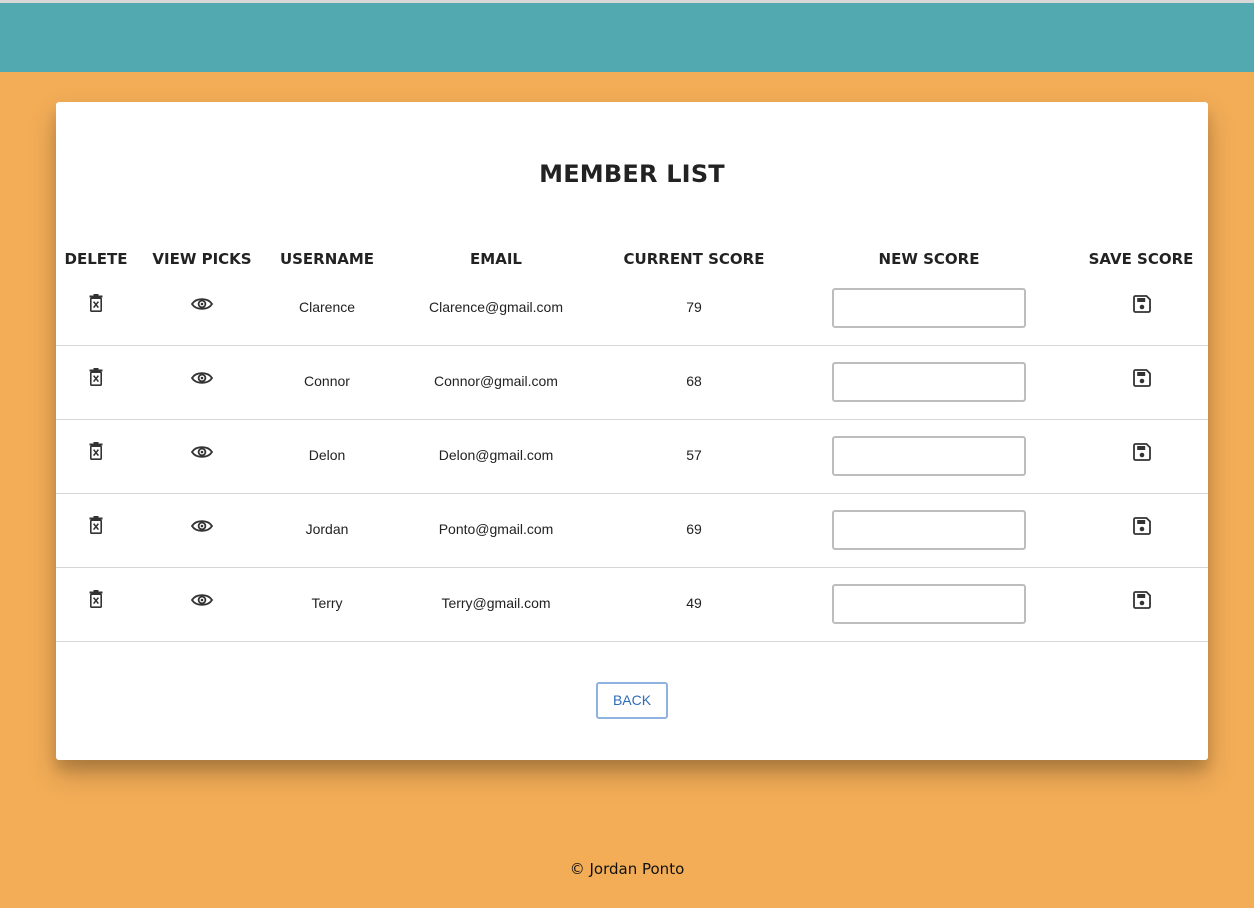 This screenshot has width=1254, height=908. I want to click on table-row: Connor Connor@gmail.com 68, so click(632, 383).